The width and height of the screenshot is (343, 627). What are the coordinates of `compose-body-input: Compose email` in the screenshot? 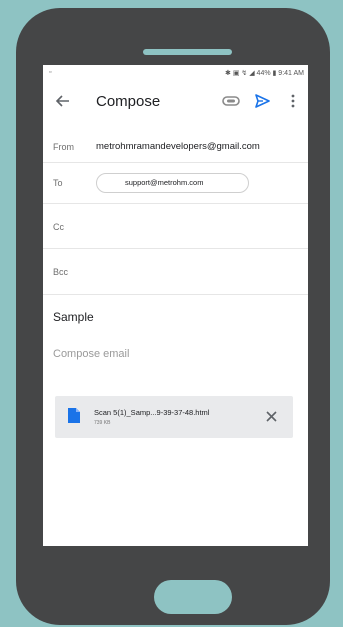 It's located at (91, 354).